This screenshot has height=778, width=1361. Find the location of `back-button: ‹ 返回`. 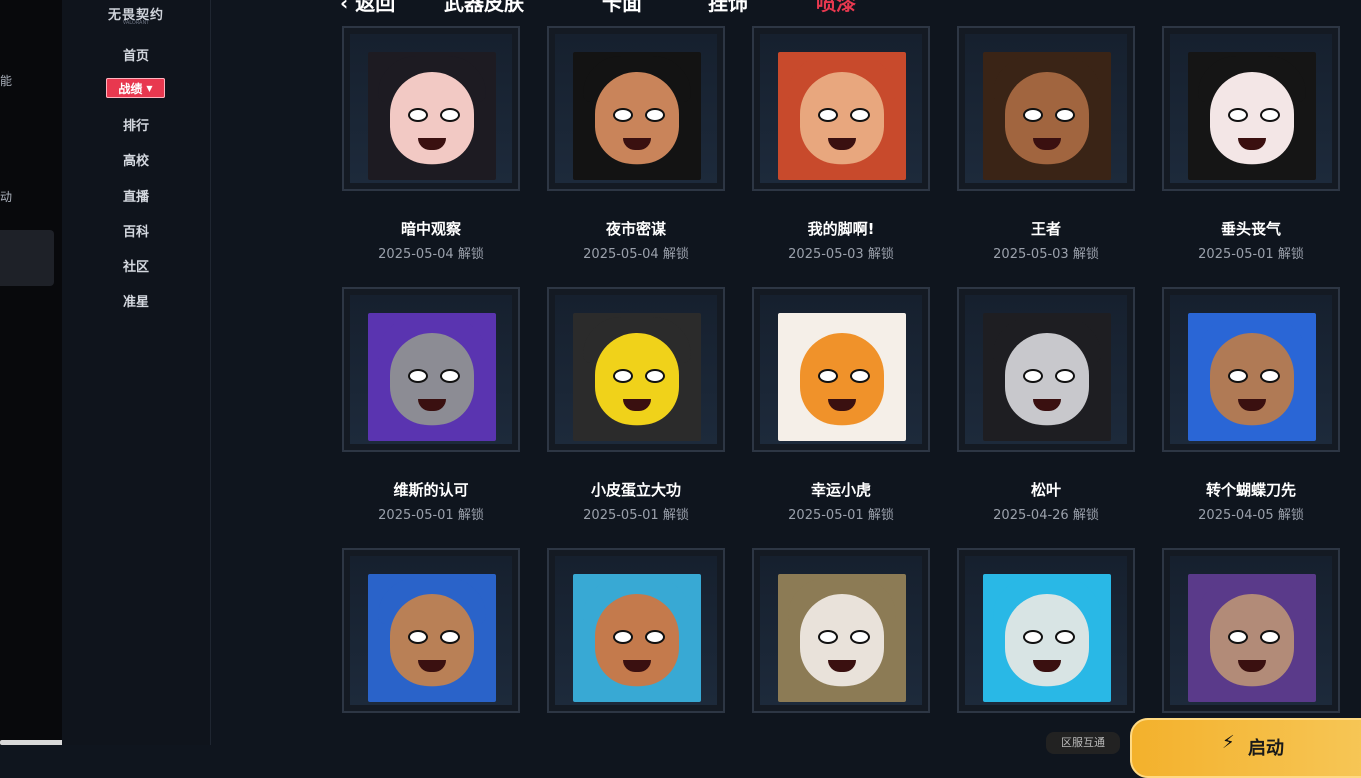

back-button: ‹ 返回 is located at coordinates (367, 8).